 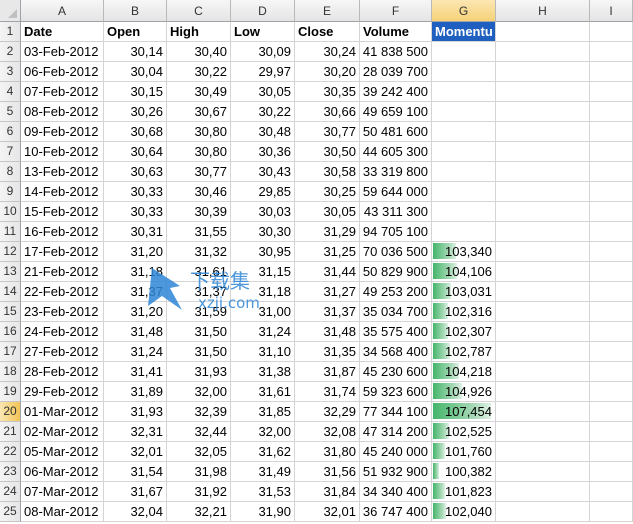 I want to click on high-cell: 32,44, so click(x=199, y=432).